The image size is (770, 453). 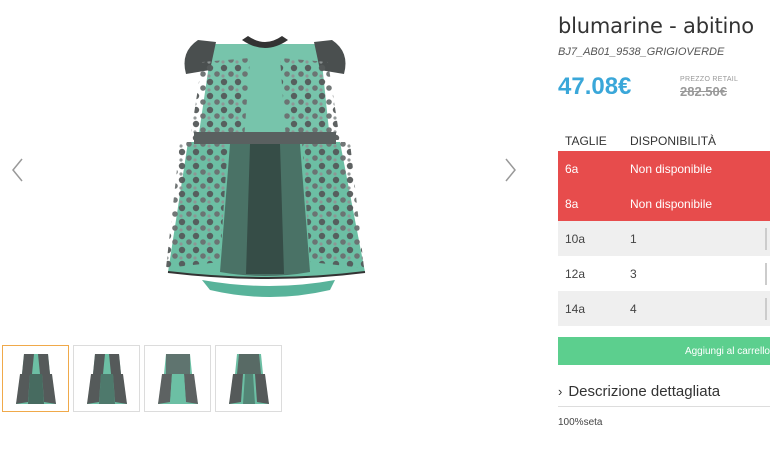 I want to click on add-to-cart-button: Aggiungi al carrello, so click(x=664, y=351).